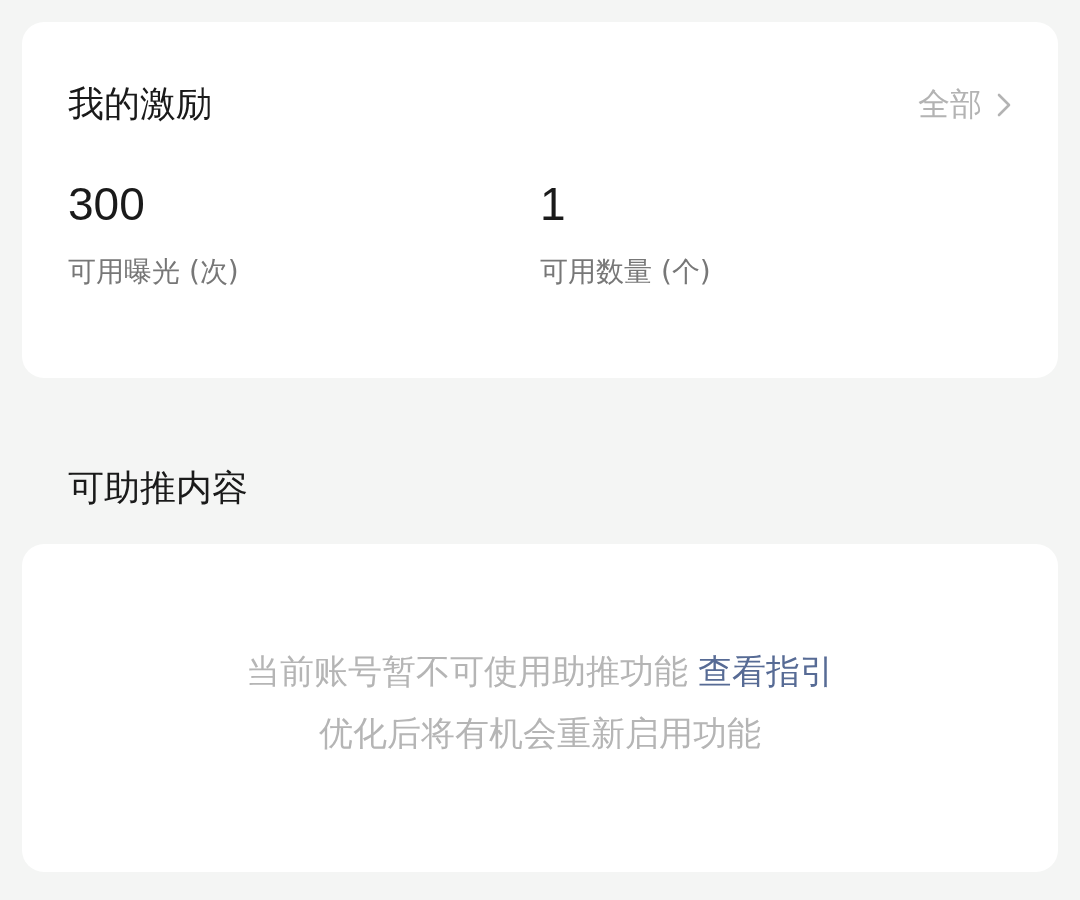  I want to click on chevron-icon, so click(1004, 104).